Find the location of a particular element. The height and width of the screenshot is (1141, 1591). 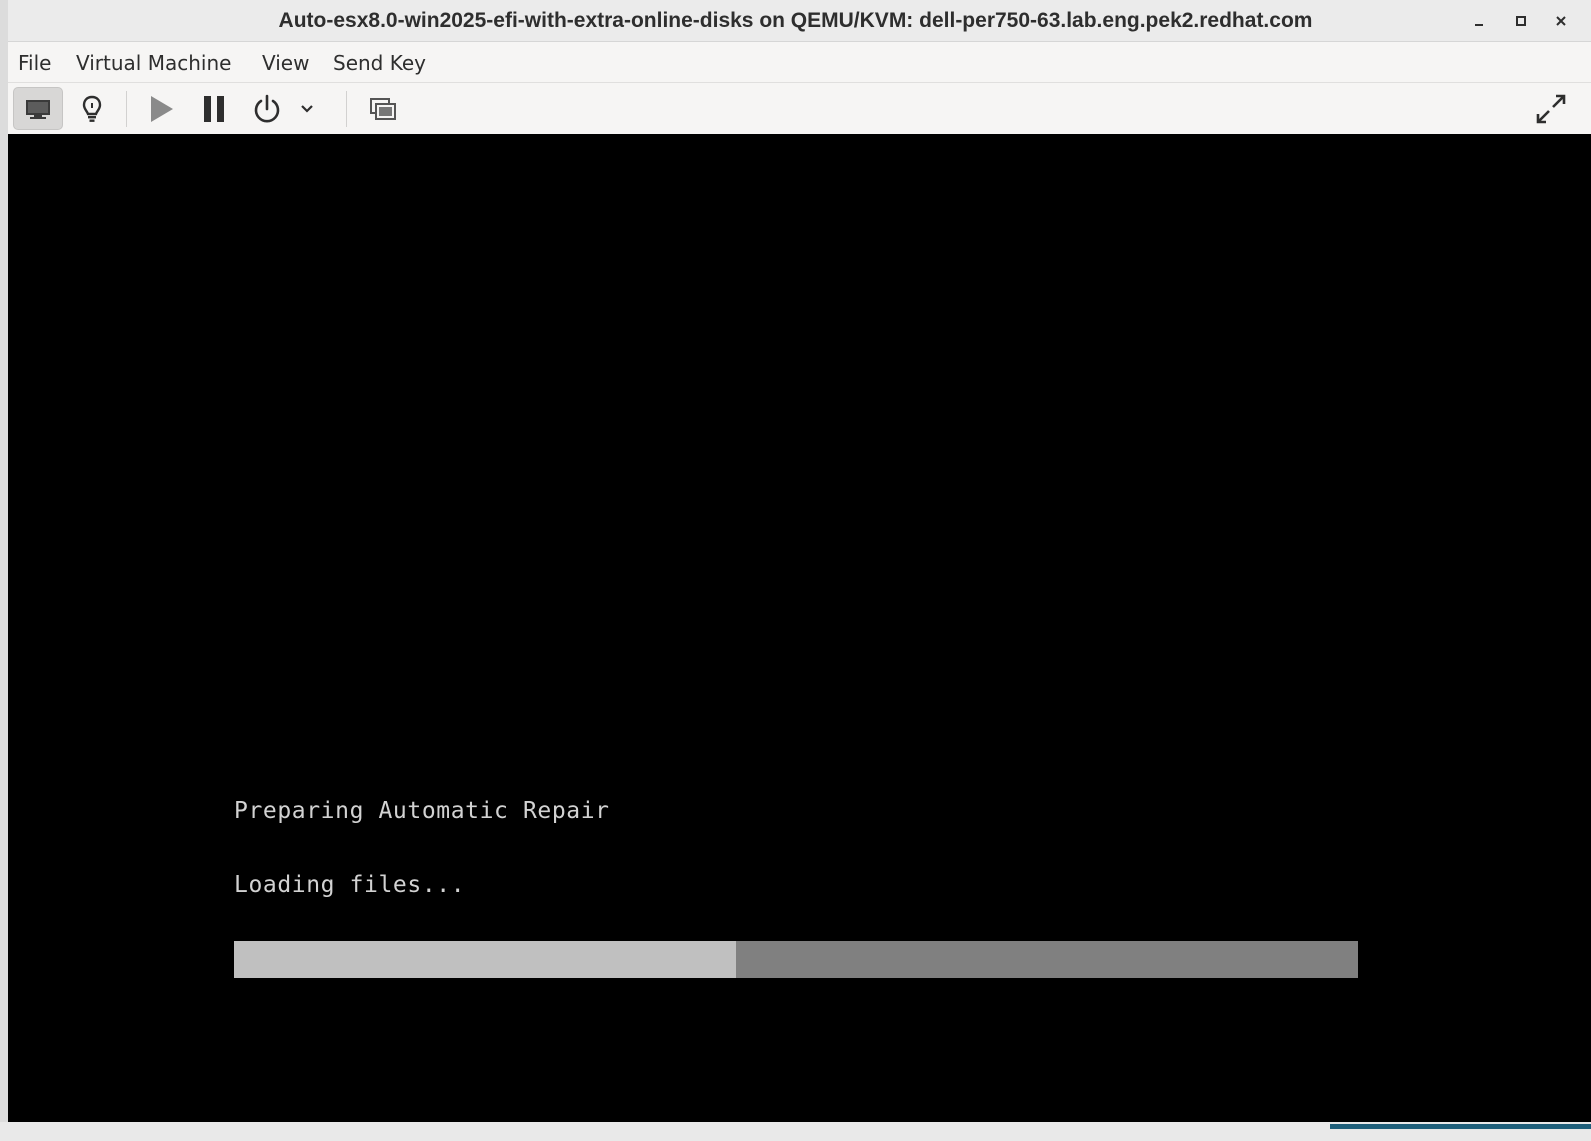

fullscreen-icon is located at coordinates (1551, 108).